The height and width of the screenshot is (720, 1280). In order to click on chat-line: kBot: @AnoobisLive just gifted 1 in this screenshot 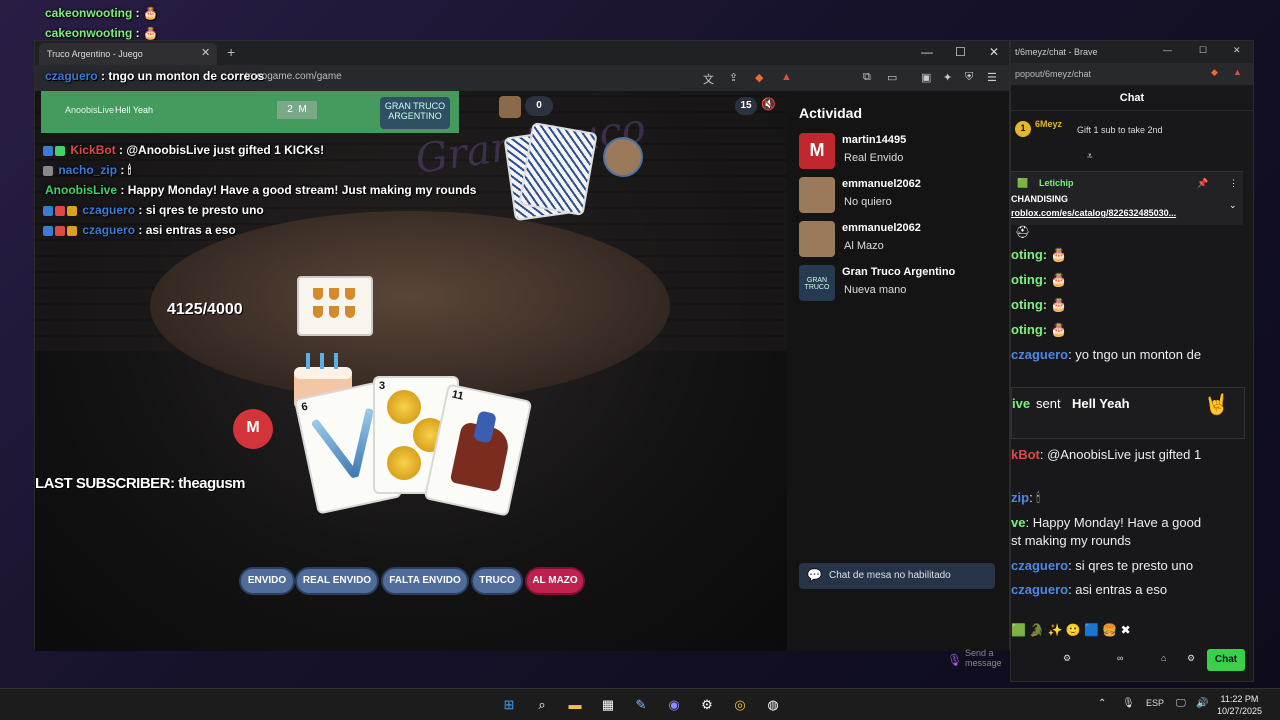, I will do `click(1106, 454)`.